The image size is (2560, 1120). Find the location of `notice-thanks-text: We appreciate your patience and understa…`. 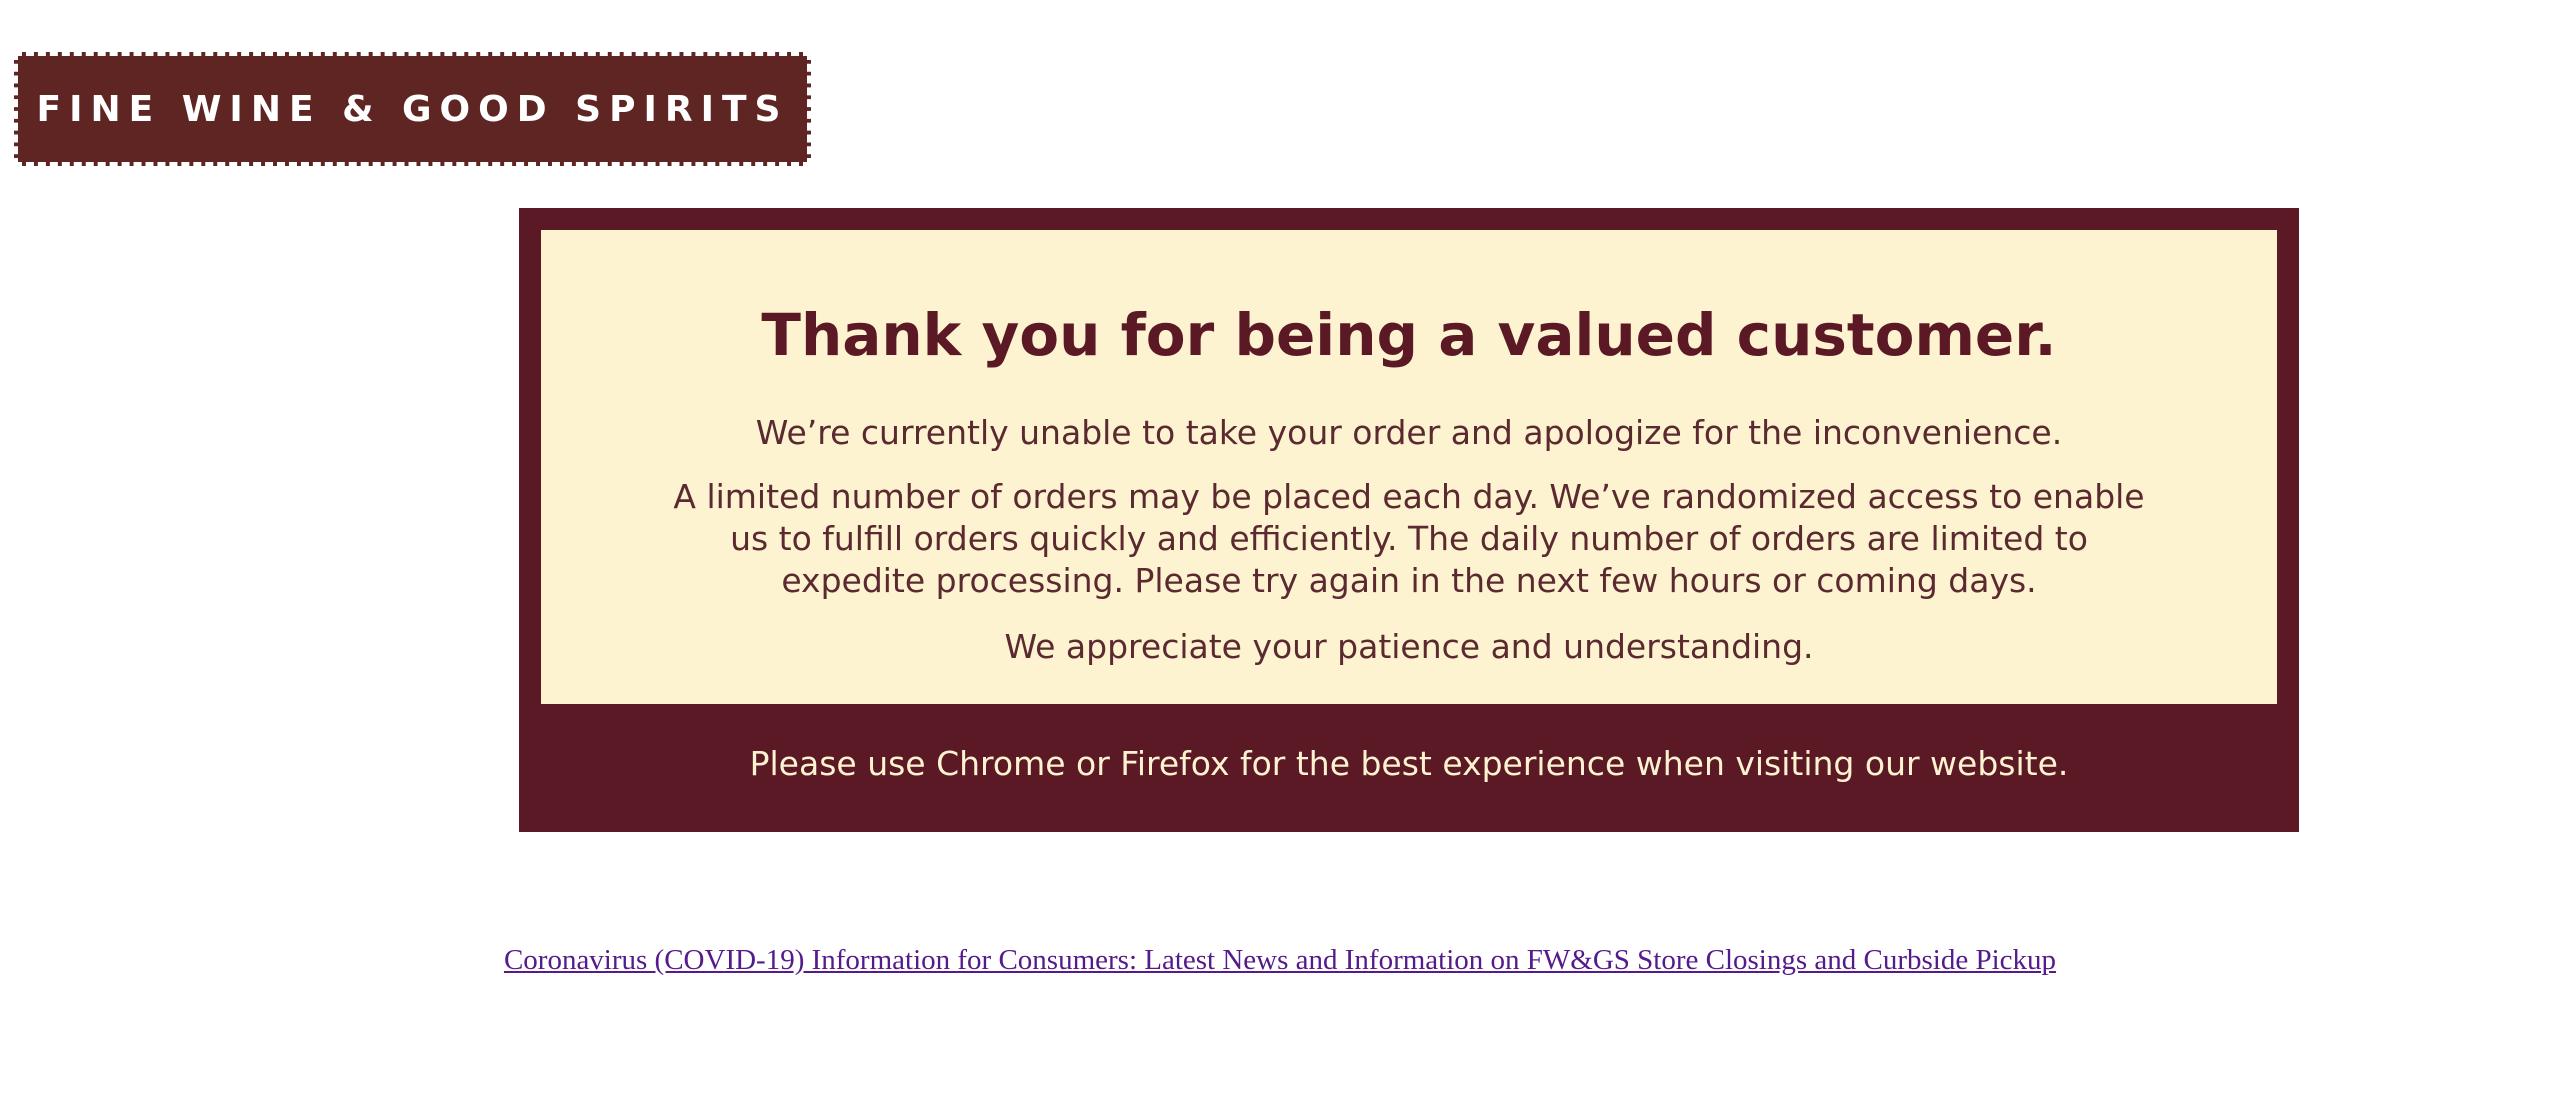

notice-thanks-text: We appreciate your patience and understa… is located at coordinates (1409, 646).